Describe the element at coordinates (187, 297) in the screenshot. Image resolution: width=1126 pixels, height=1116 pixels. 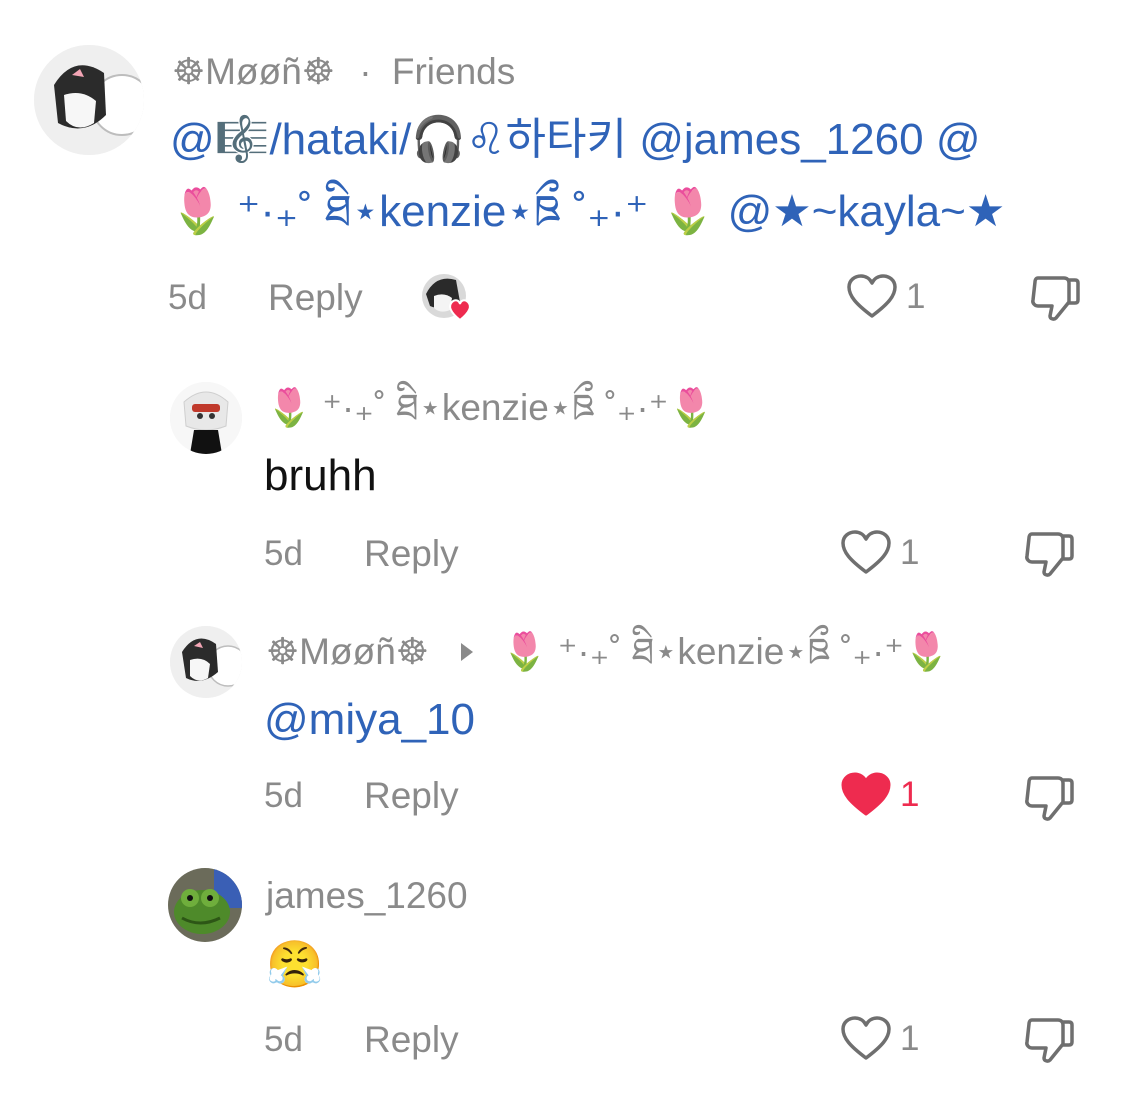
I see `comment-1-time: 5d` at that location.